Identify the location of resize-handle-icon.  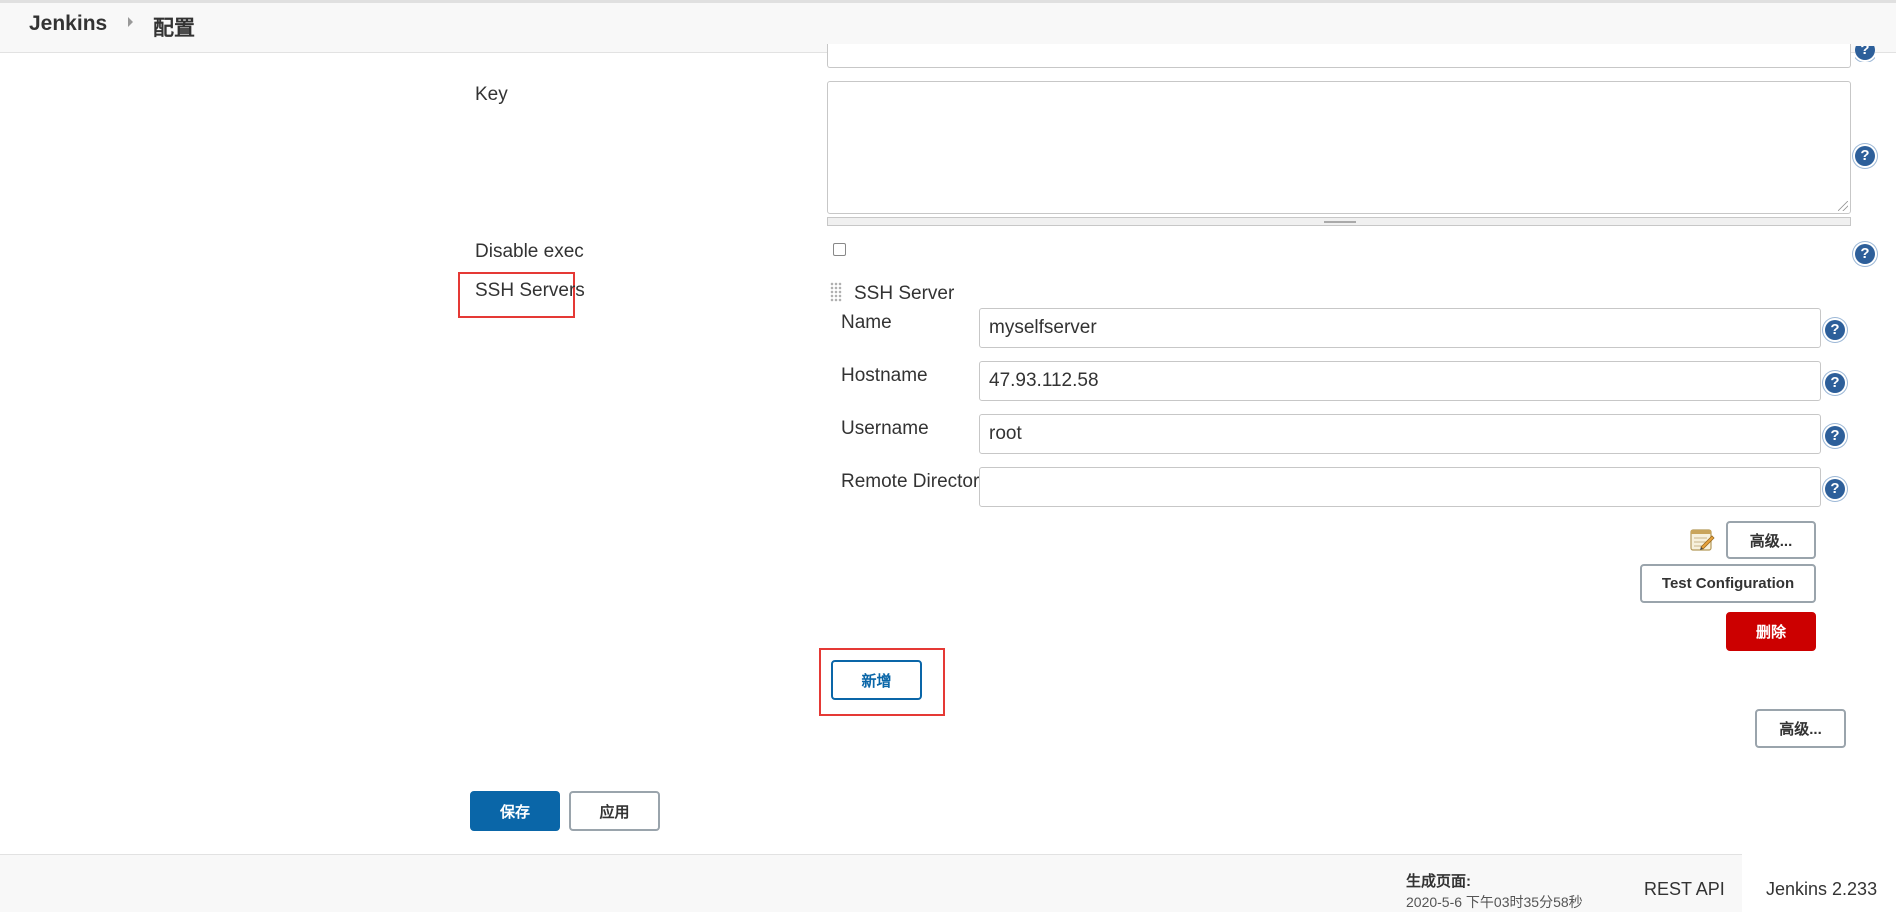
(1843, 206).